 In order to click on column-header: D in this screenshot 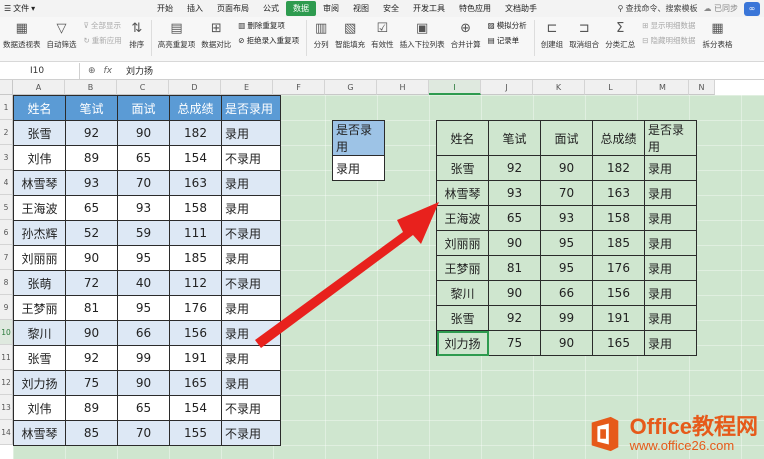, I will do `click(195, 87)`.